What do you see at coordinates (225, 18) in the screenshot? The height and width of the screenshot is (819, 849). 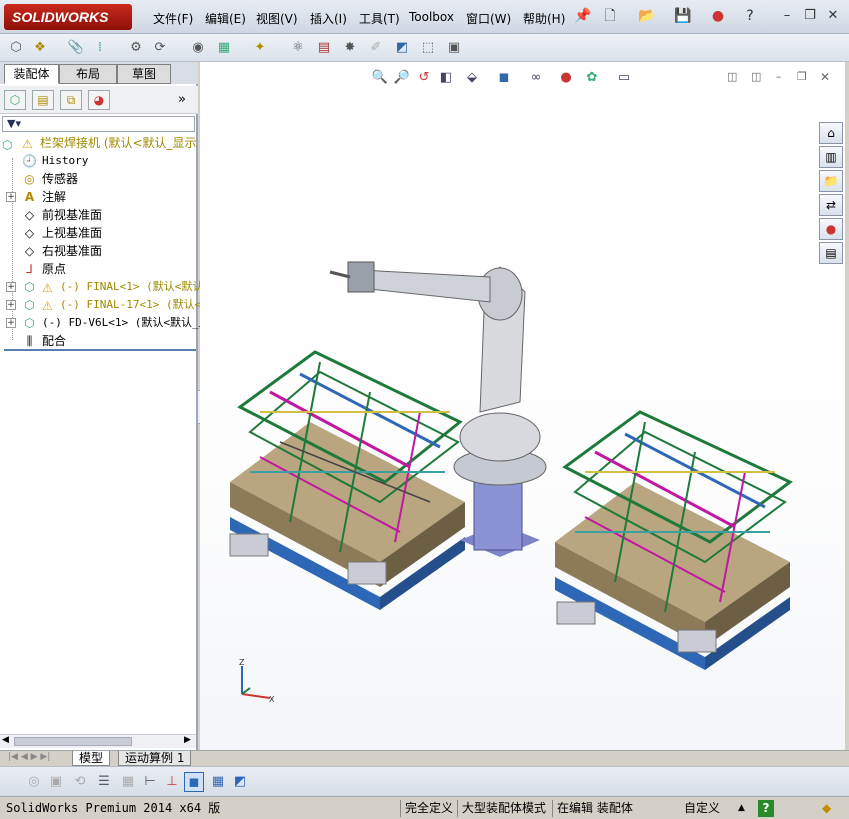 I see `menu-edit: 编辑(E)` at bounding box center [225, 18].